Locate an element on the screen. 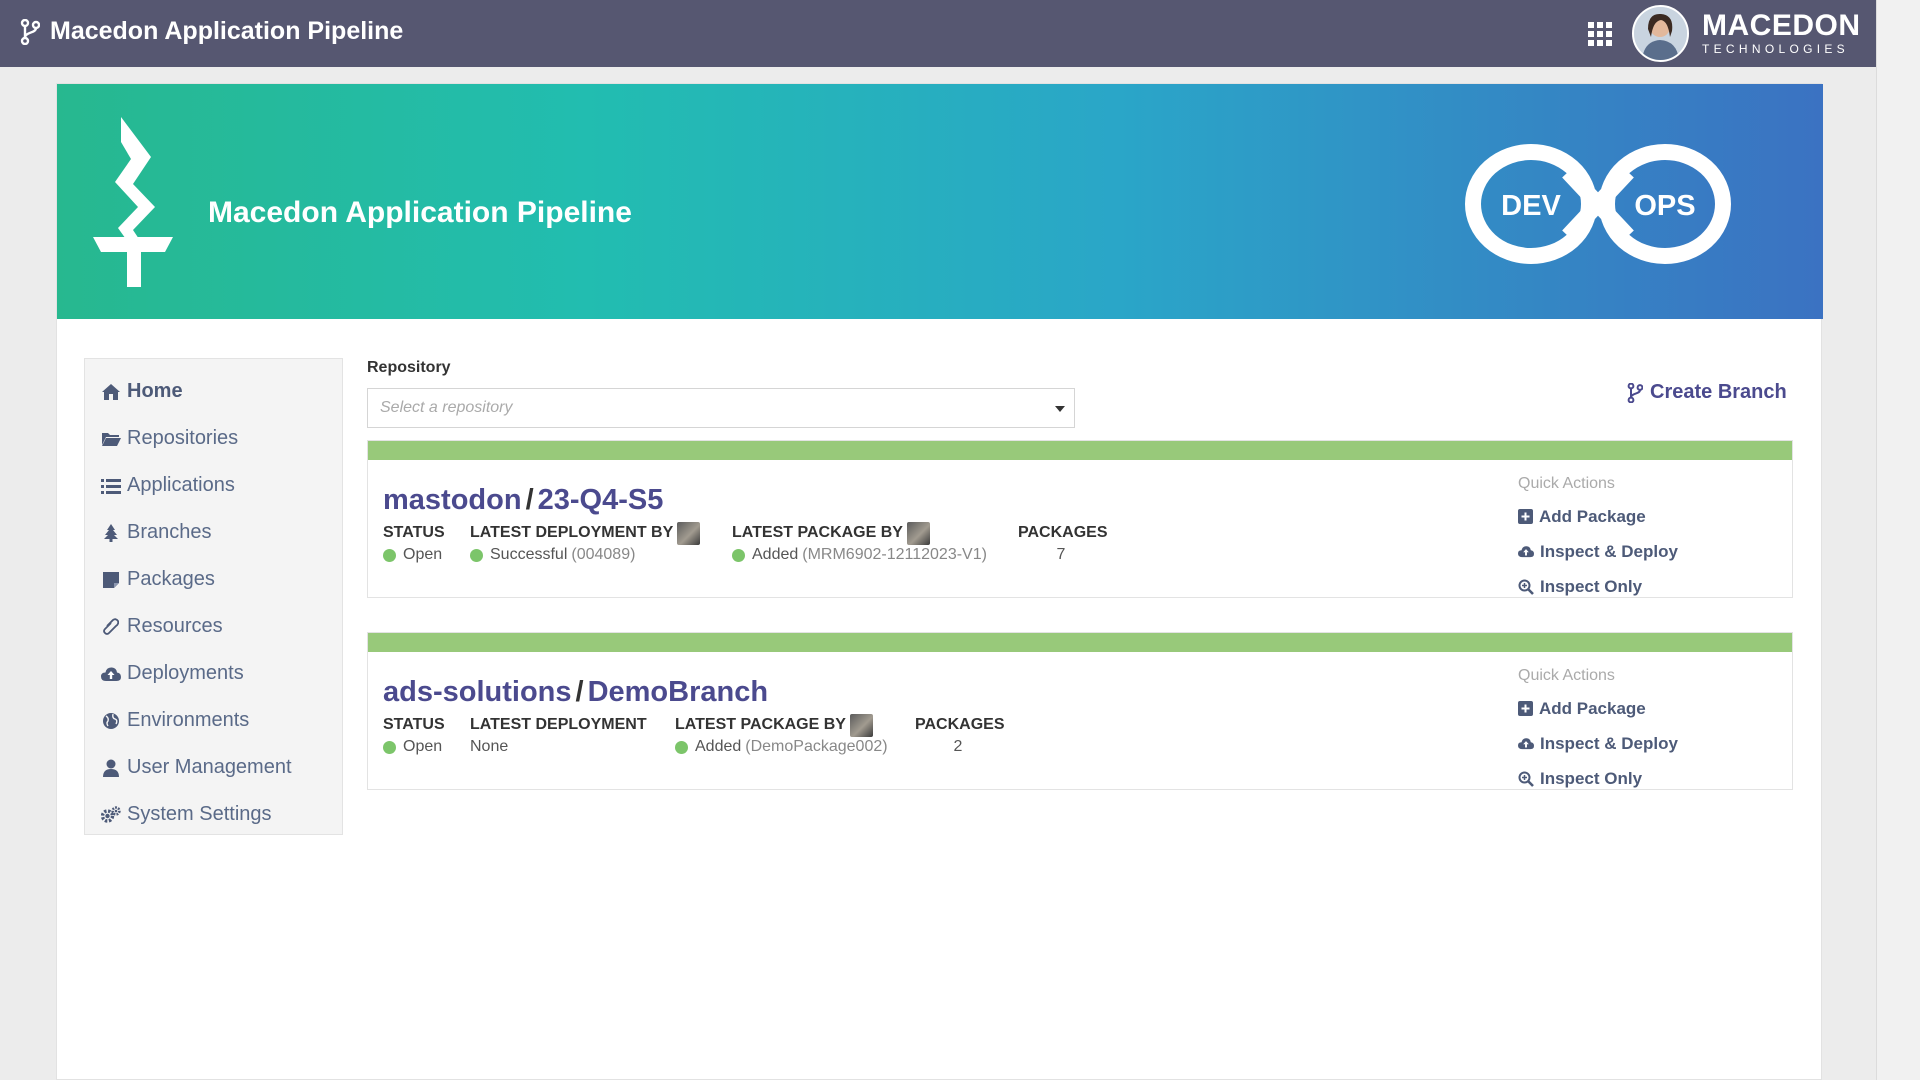 This screenshot has height=1080, width=1920. sidebar-item-label: Deployments is located at coordinates (185, 673).